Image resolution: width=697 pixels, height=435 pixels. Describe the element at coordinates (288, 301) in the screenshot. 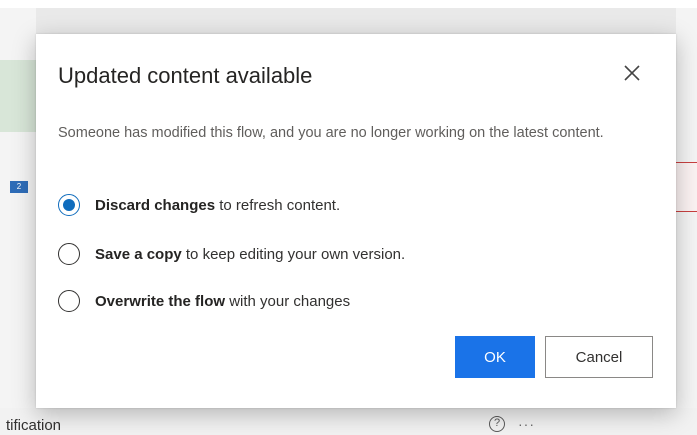

I see `option-label-rest: with your changes` at that location.